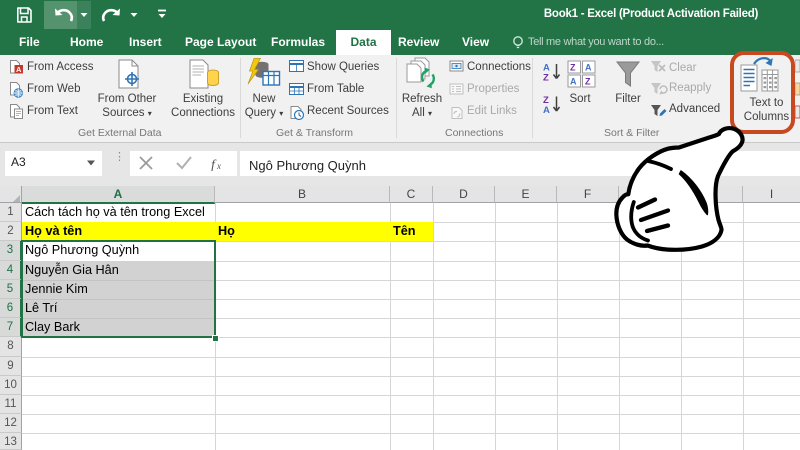  I want to click on svg-text: x, so click(218, 166).